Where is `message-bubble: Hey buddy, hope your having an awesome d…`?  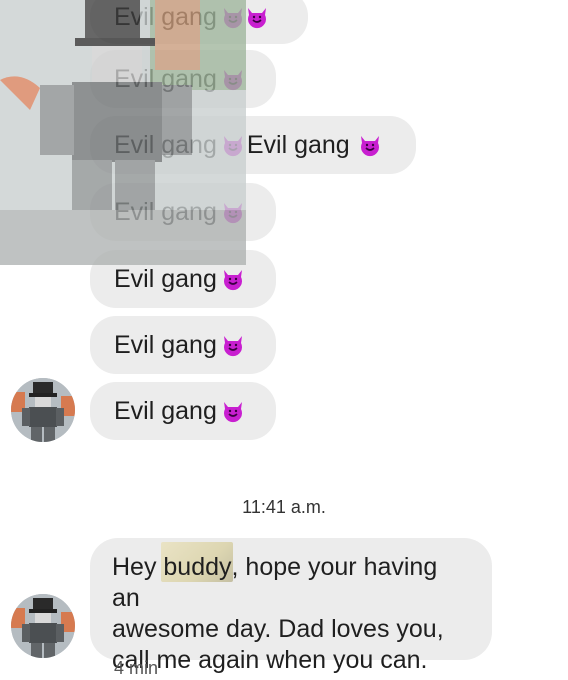 message-bubble: Hey buddy, hope your having an awesome d… is located at coordinates (291, 606).